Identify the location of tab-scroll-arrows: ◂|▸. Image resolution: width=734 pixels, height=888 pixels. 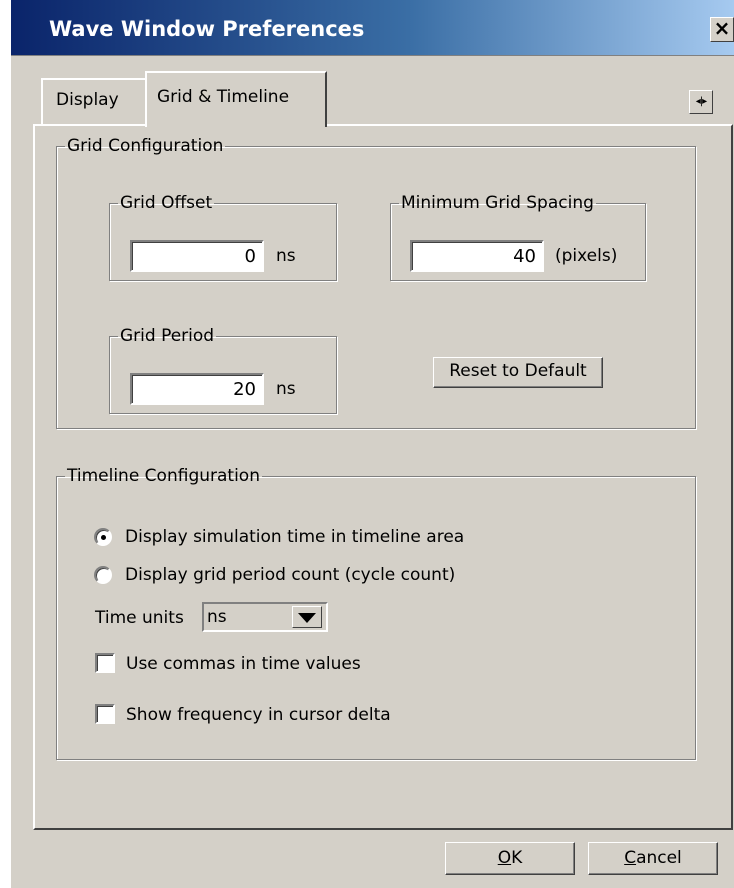
(701, 102).